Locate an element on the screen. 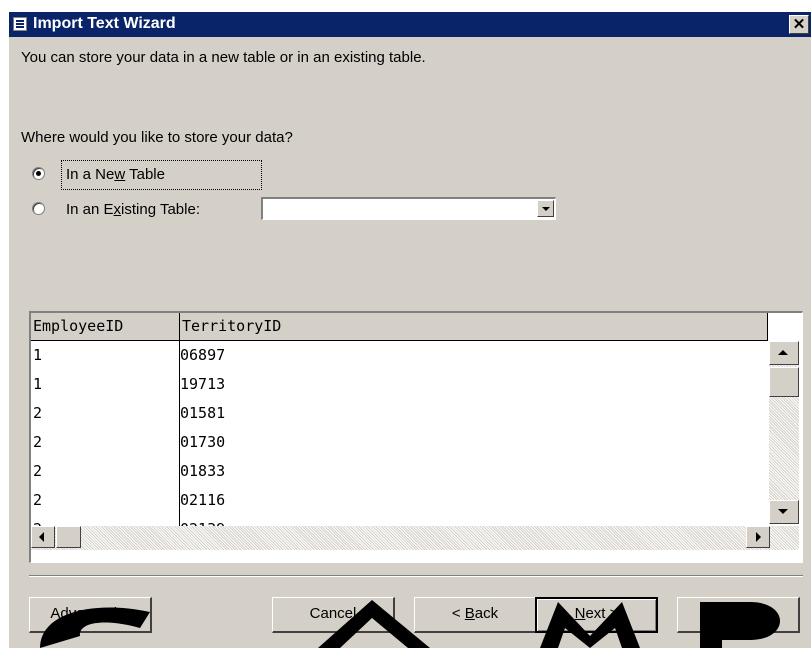  cell-territoryid: 19713 is located at coordinates (203, 384).